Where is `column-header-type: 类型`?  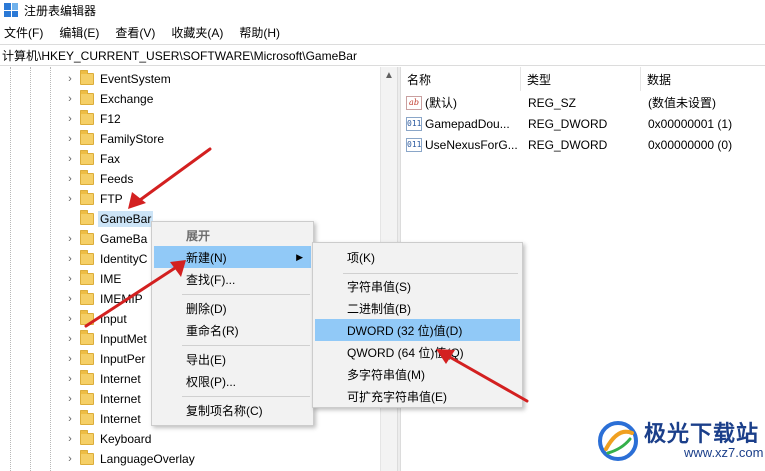
column-header-type: 类型 is located at coordinates (581, 79).